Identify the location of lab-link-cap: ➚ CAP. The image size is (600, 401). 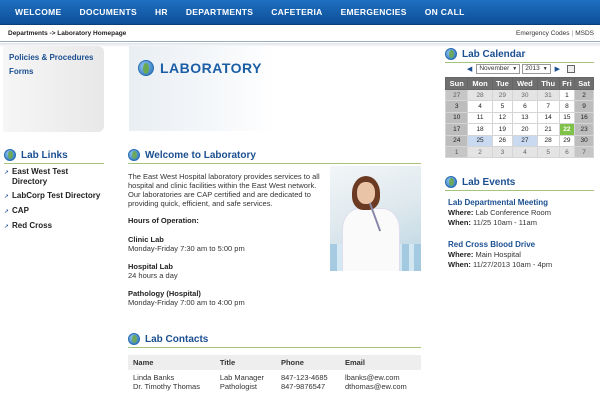
(54, 211).